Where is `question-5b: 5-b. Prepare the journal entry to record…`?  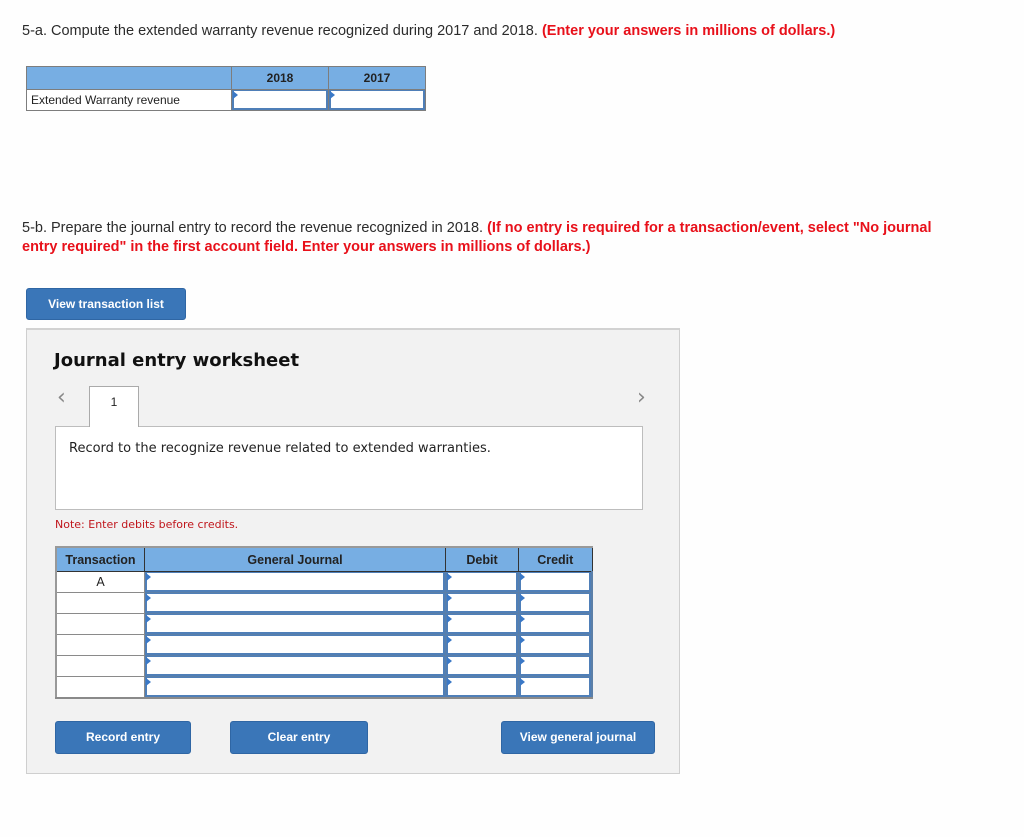
question-5b: 5-b. Prepare the journal entry to record… is located at coordinates (487, 238).